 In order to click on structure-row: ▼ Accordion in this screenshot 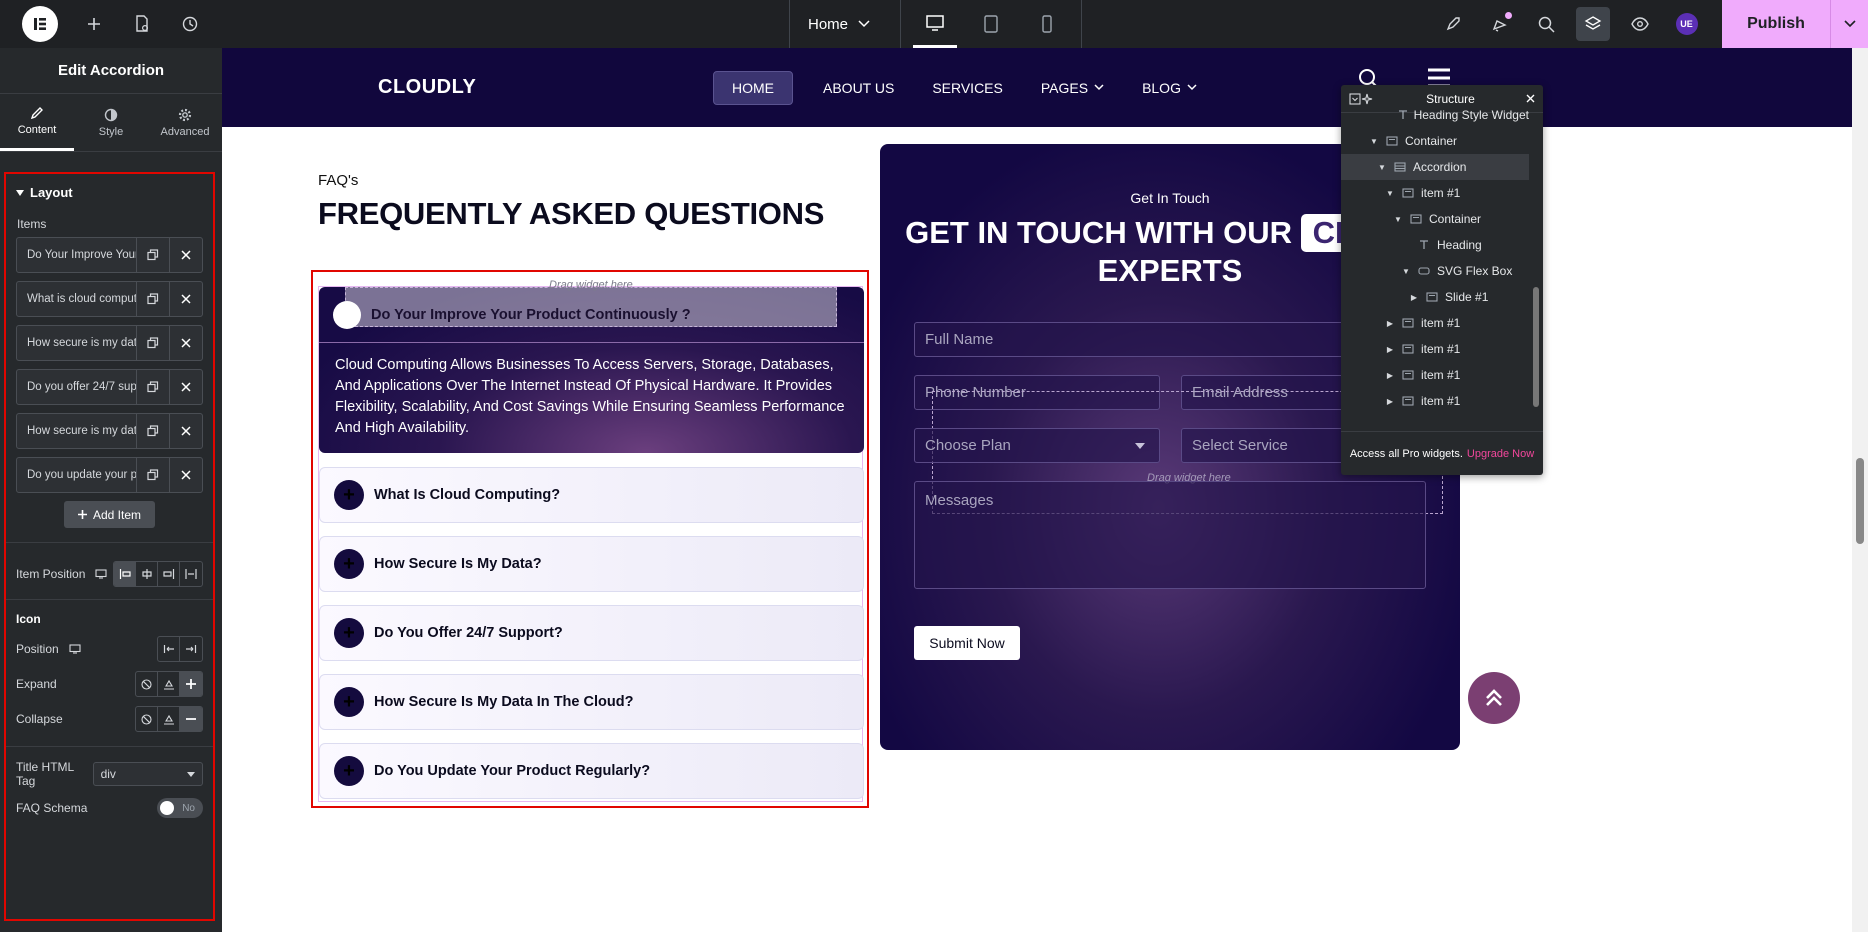, I will do `click(1435, 167)`.